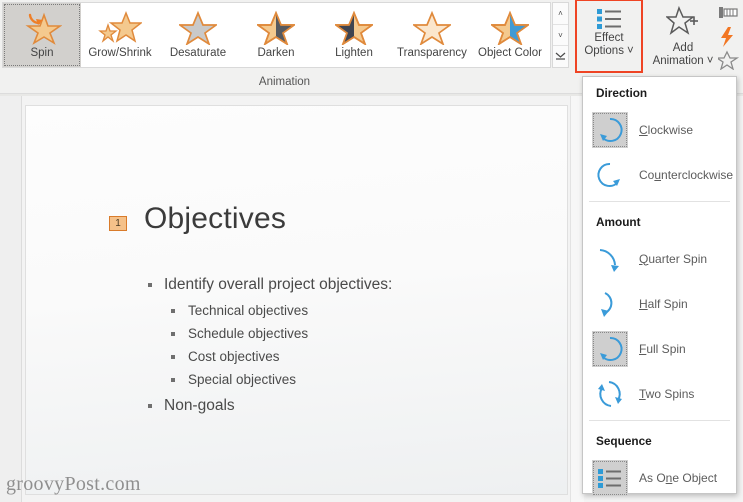 The height and width of the screenshot is (502, 743). I want to click on animation-pane-icon, so click(730, 15).